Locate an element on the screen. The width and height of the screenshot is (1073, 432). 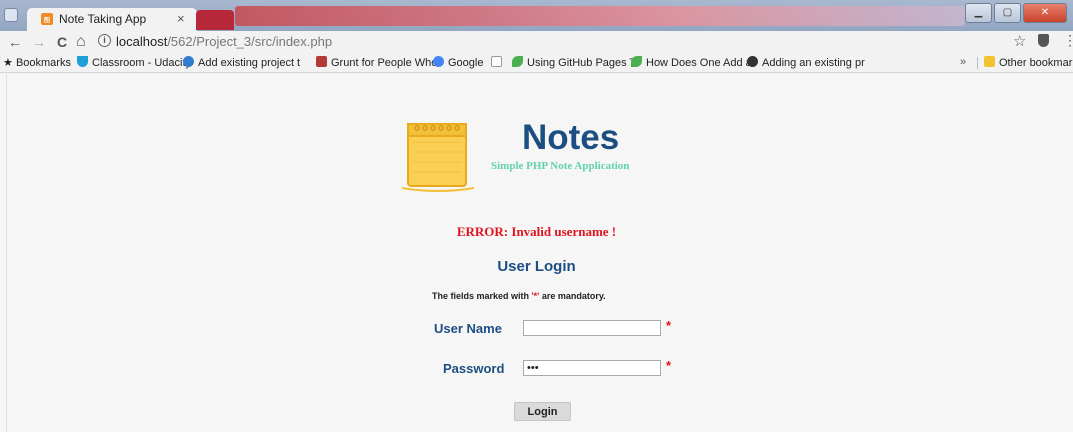
bookmark-grunt: Grunt for People Who is located at coordinates (376, 62).